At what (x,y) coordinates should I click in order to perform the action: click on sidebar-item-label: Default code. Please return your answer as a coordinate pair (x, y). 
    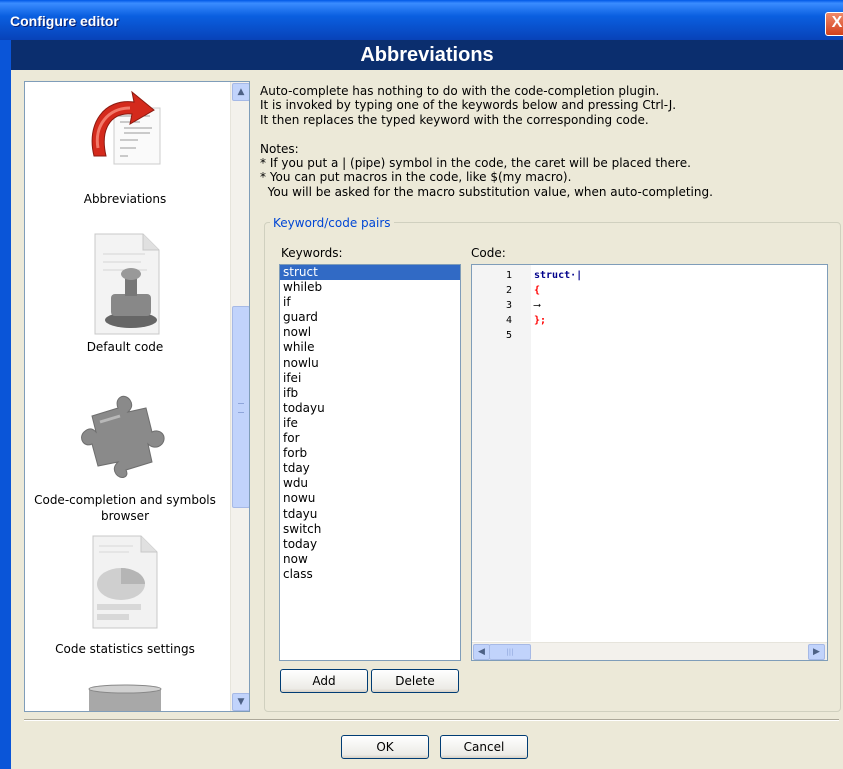
    Looking at the image, I should click on (125, 347).